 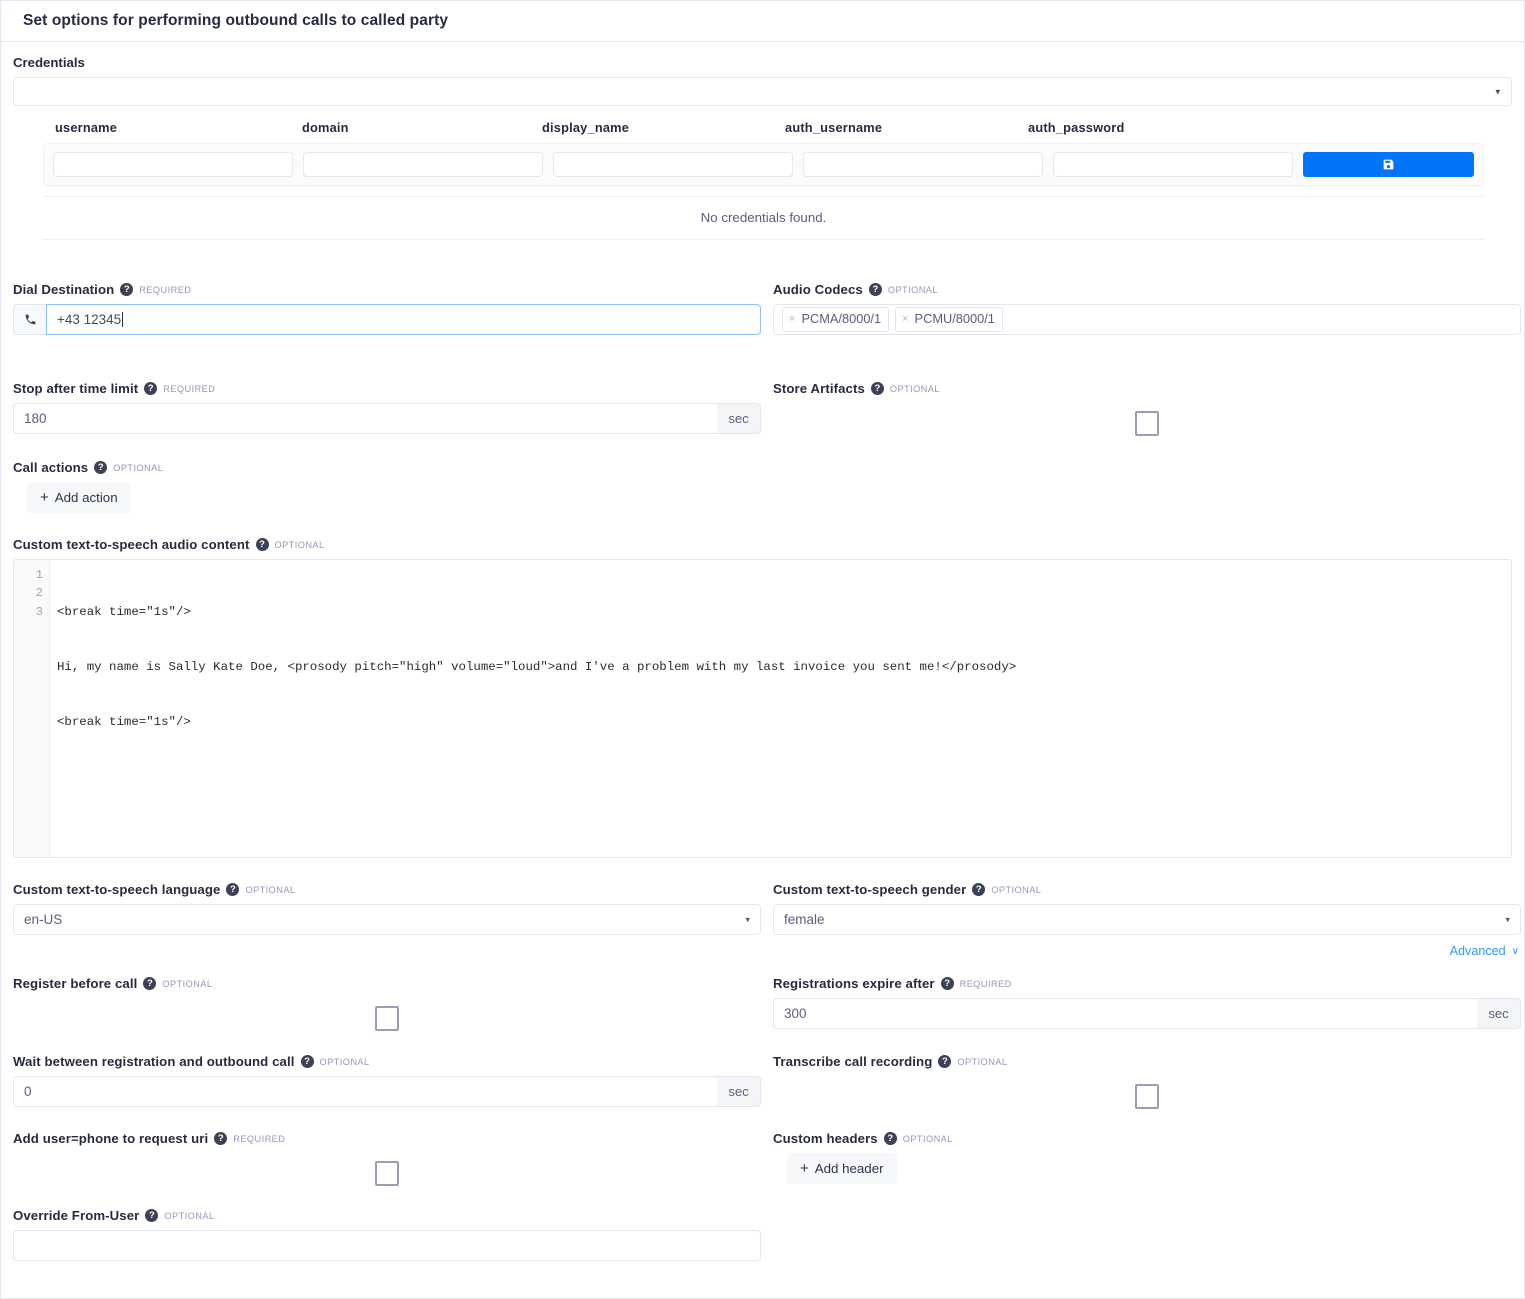 What do you see at coordinates (39, 593) in the screenshot?
I see `line-number: 2` at bounding box center [39, 593].